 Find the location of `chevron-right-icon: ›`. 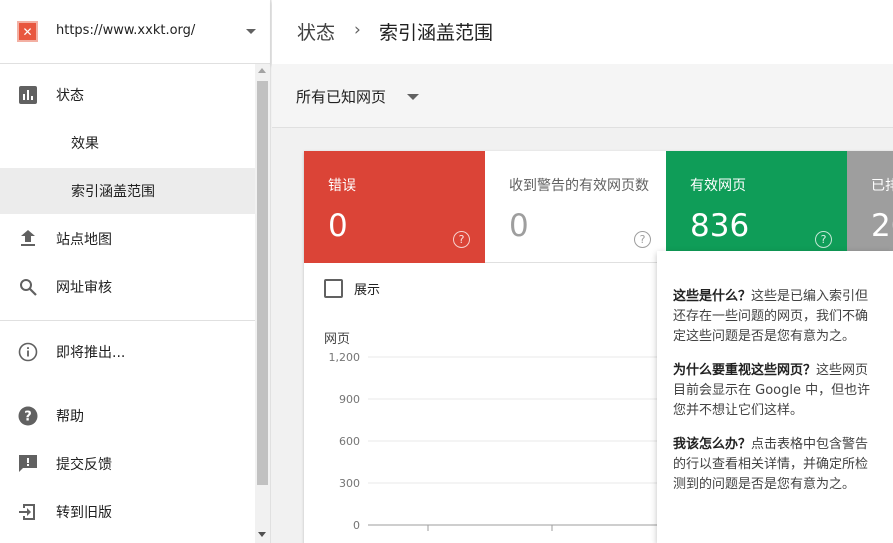

chevron-right-icon: › is located at coordinates (357, 30).